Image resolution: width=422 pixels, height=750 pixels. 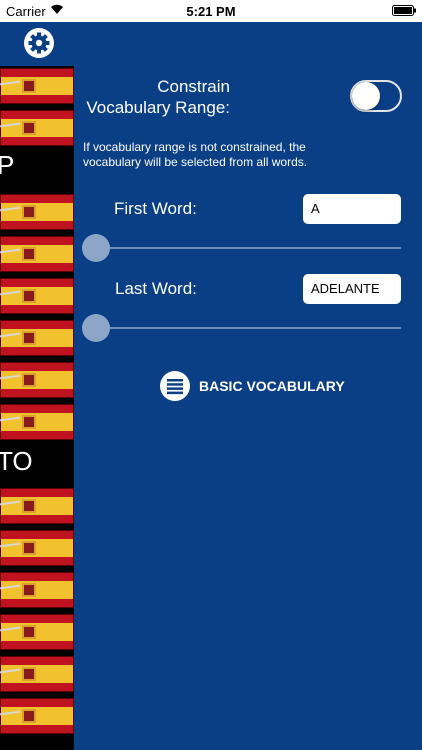 What do you see at coordinates (248, 248) in the screenshot?
I see `first-word-slider` at bounding box center [248, 248].